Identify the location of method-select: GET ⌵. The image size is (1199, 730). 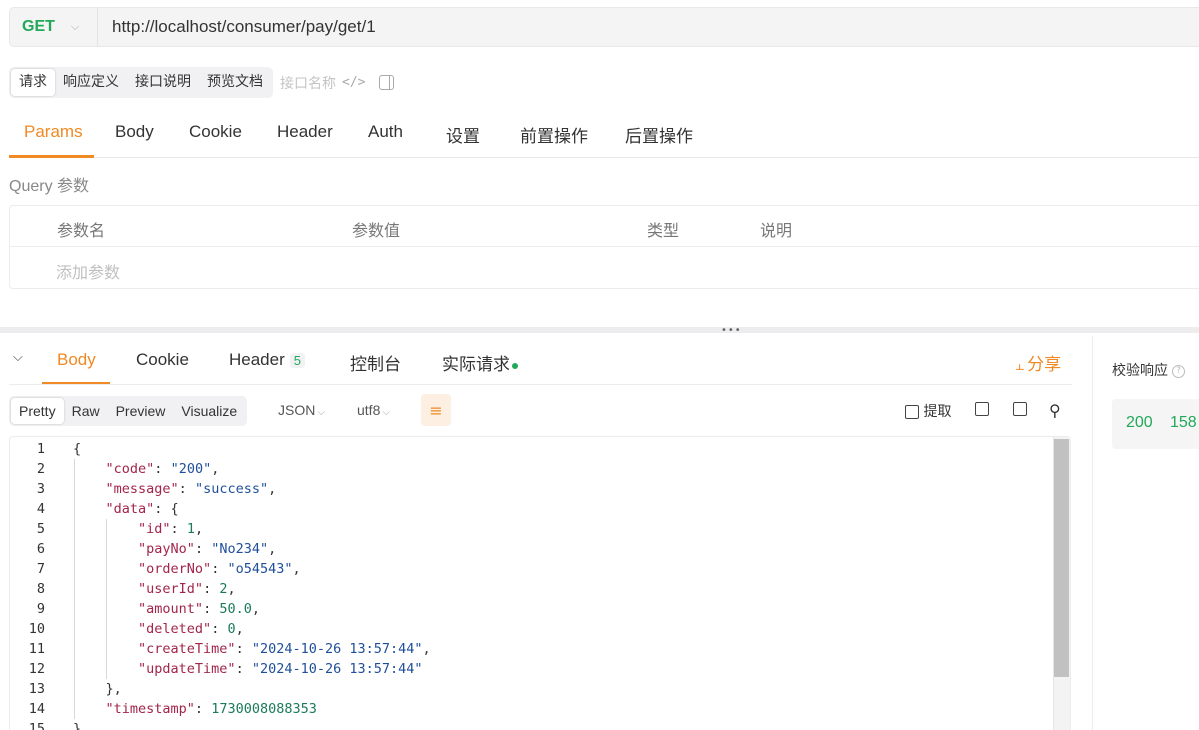
(54, 27).